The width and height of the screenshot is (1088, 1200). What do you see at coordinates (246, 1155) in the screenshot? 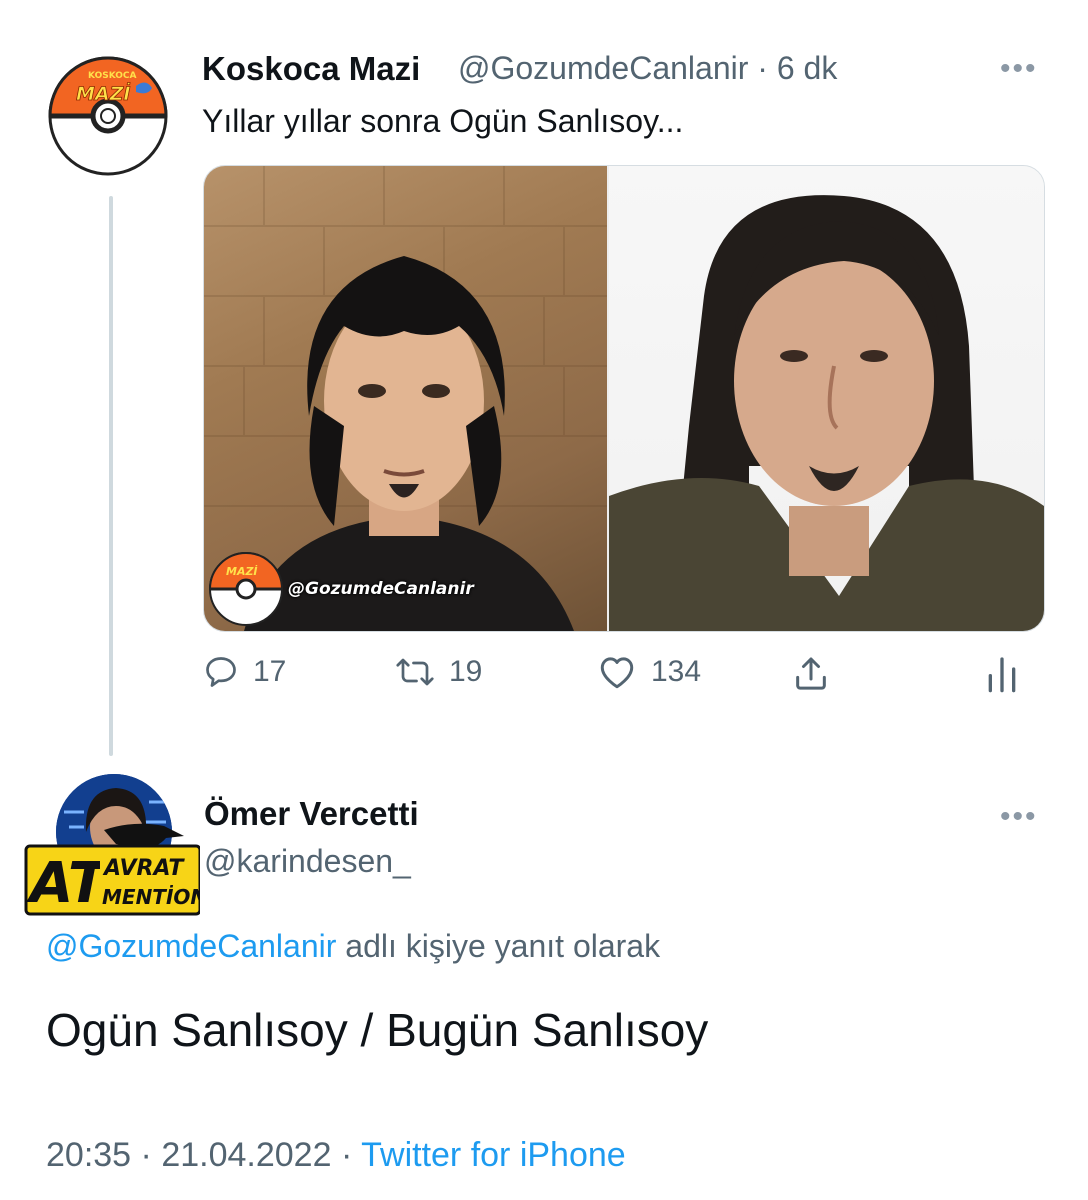
I see `footer-date: 21.04.2022` at bounding box center [246, 1155].